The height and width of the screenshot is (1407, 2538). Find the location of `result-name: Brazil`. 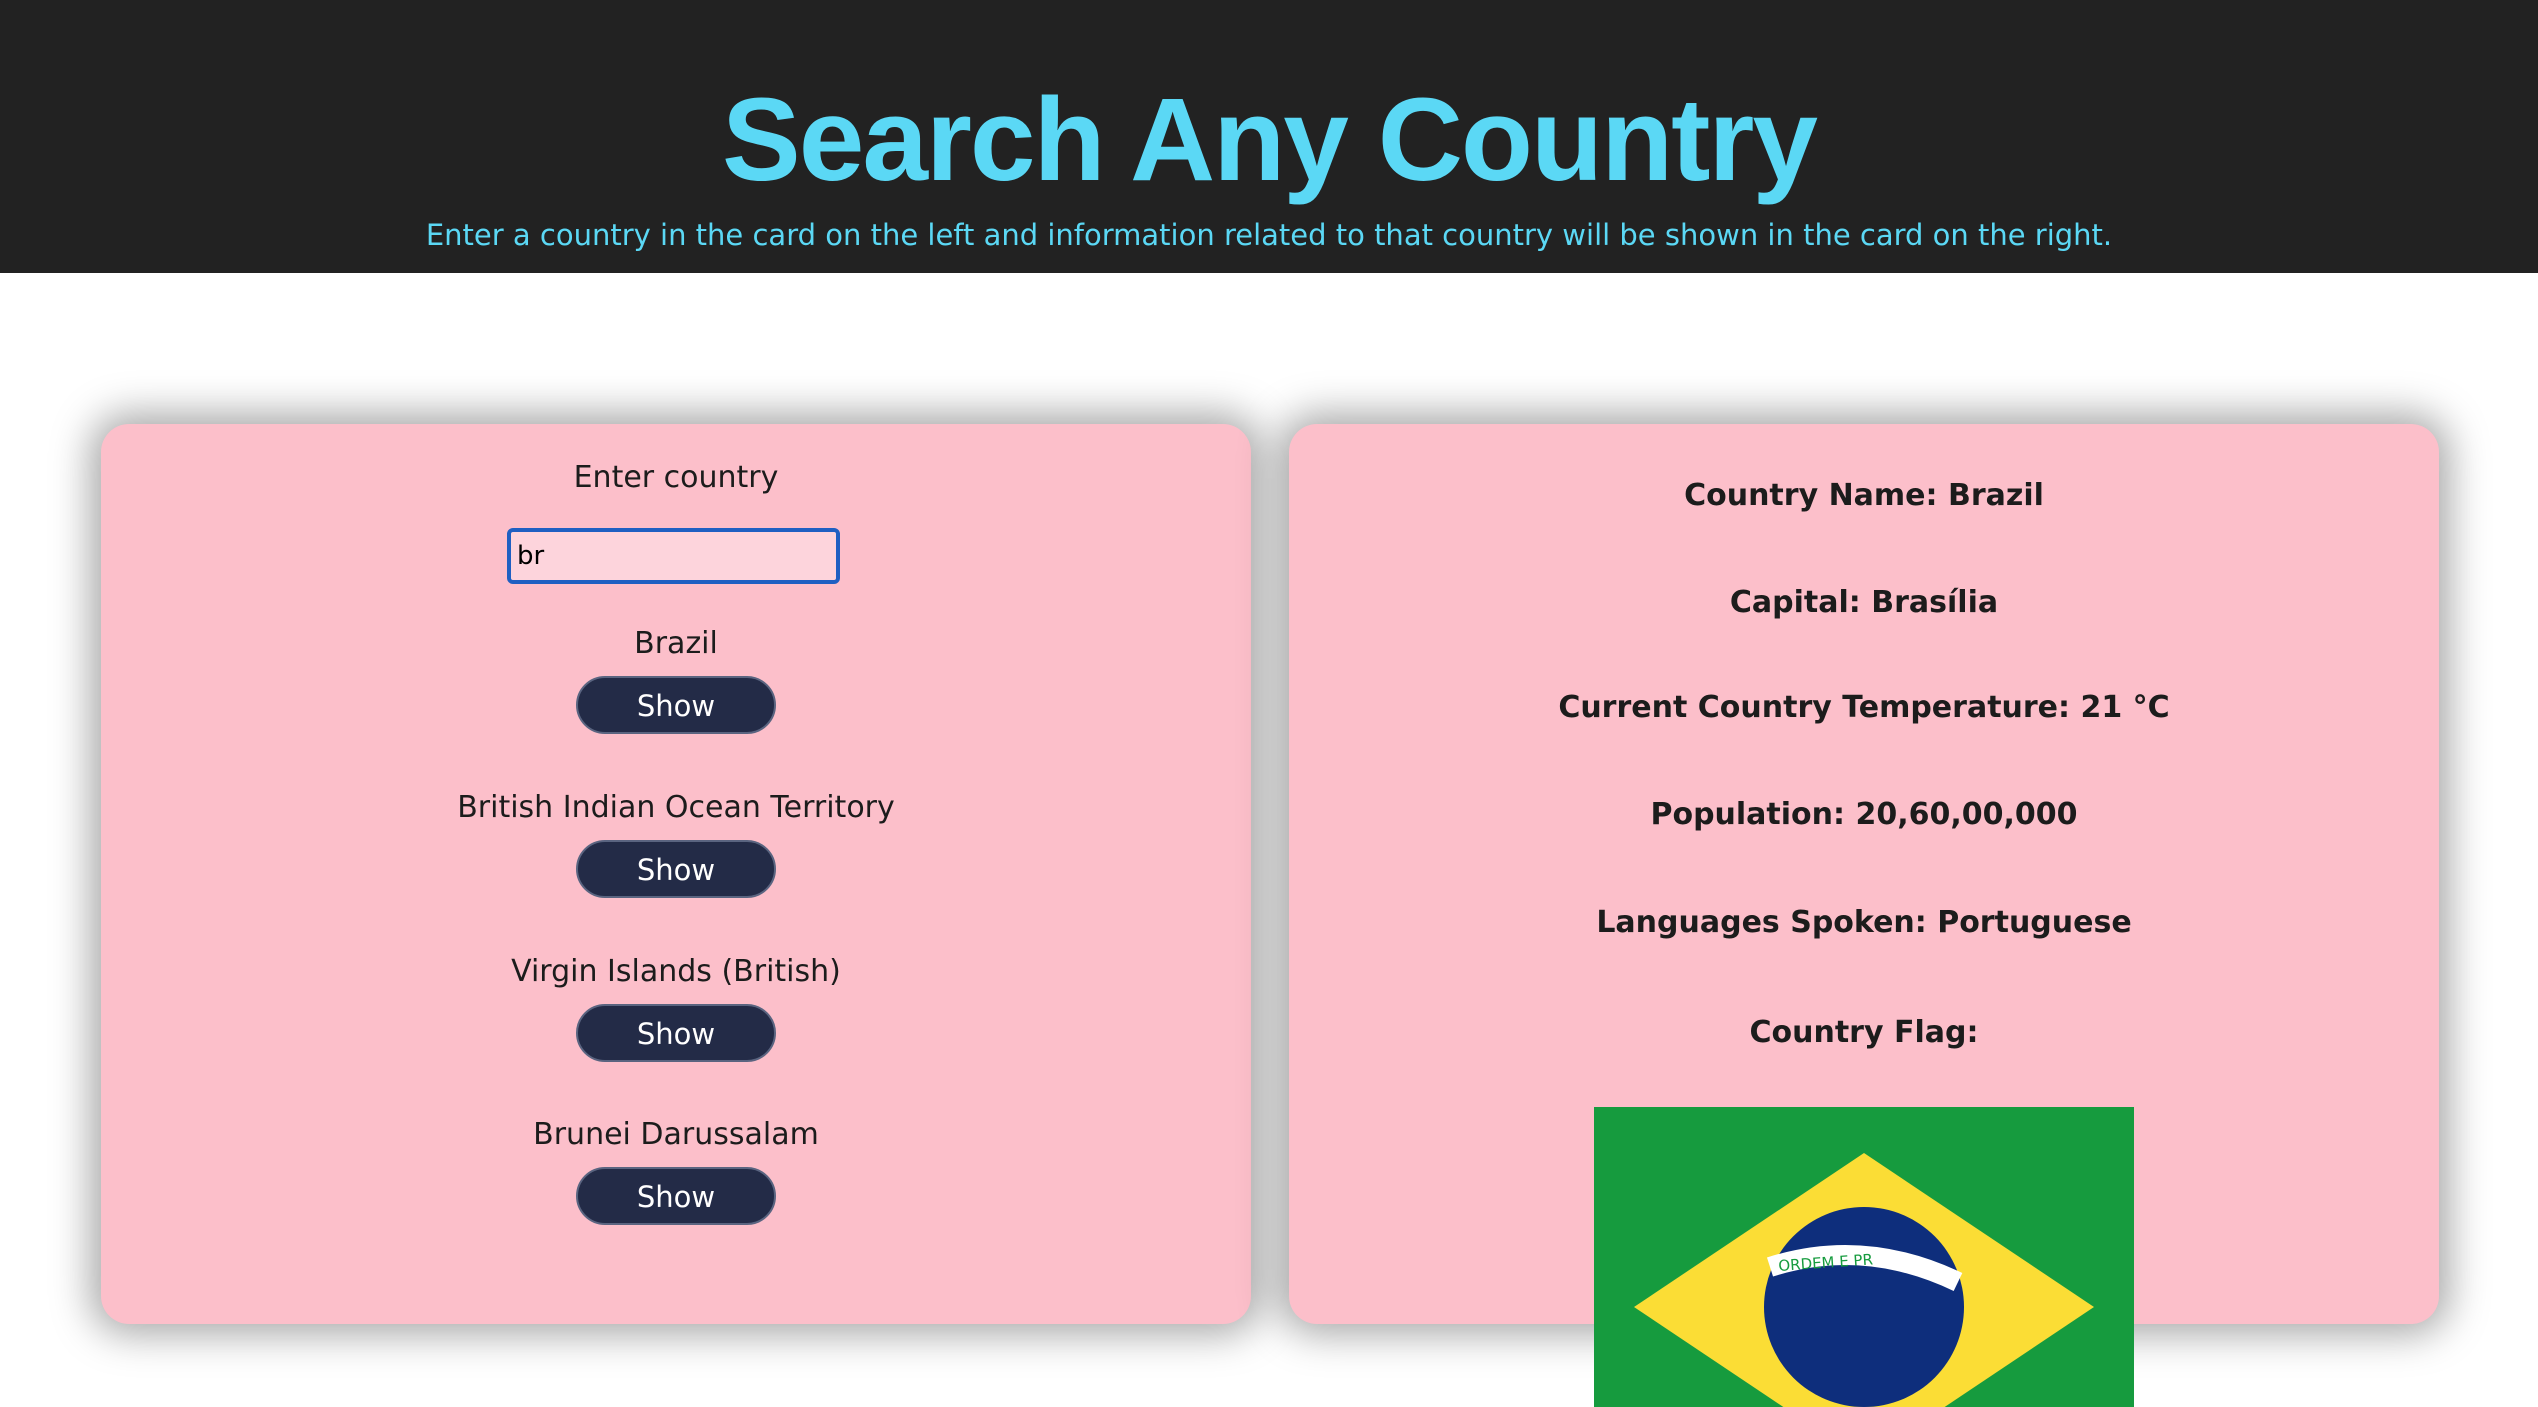

result-name: Brazil is located at coordinates (676, 643).